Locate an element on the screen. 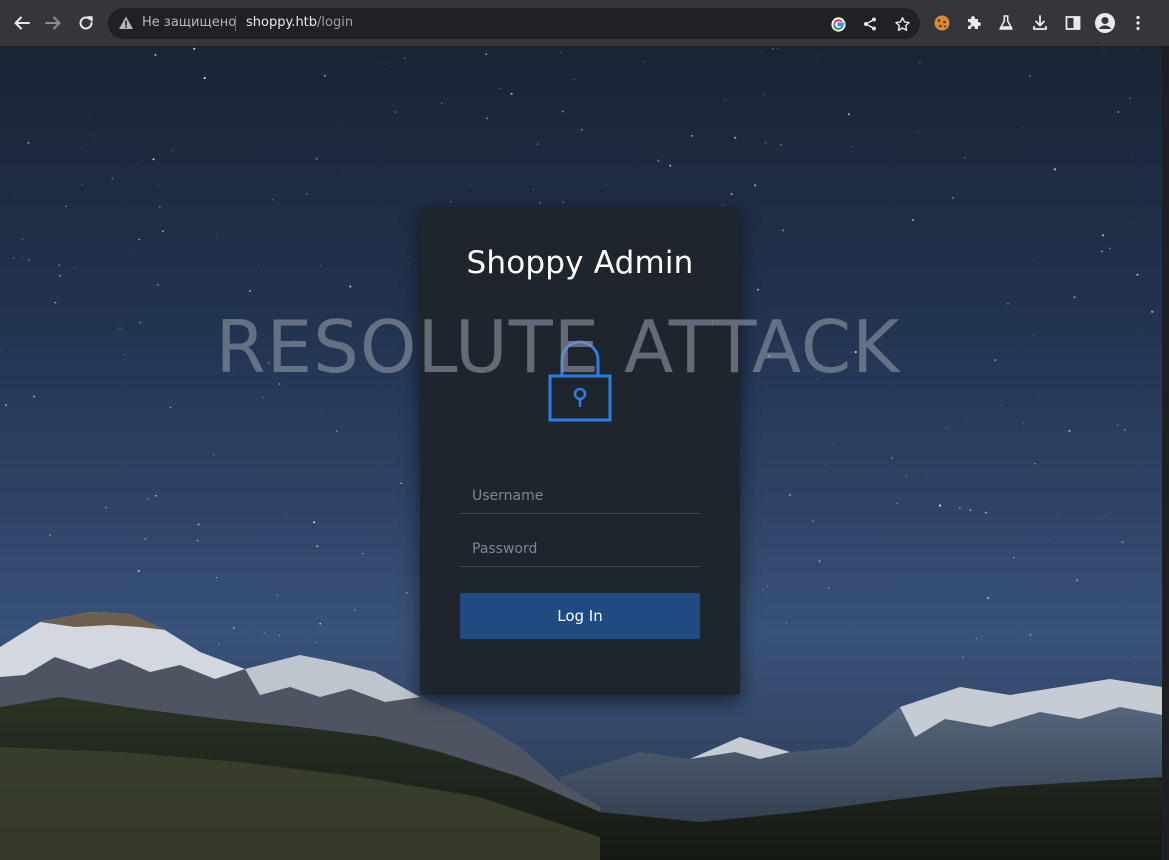 This screenshot has height=860, width=1169. arrow-left-icon is located at coordinates (22, 23).